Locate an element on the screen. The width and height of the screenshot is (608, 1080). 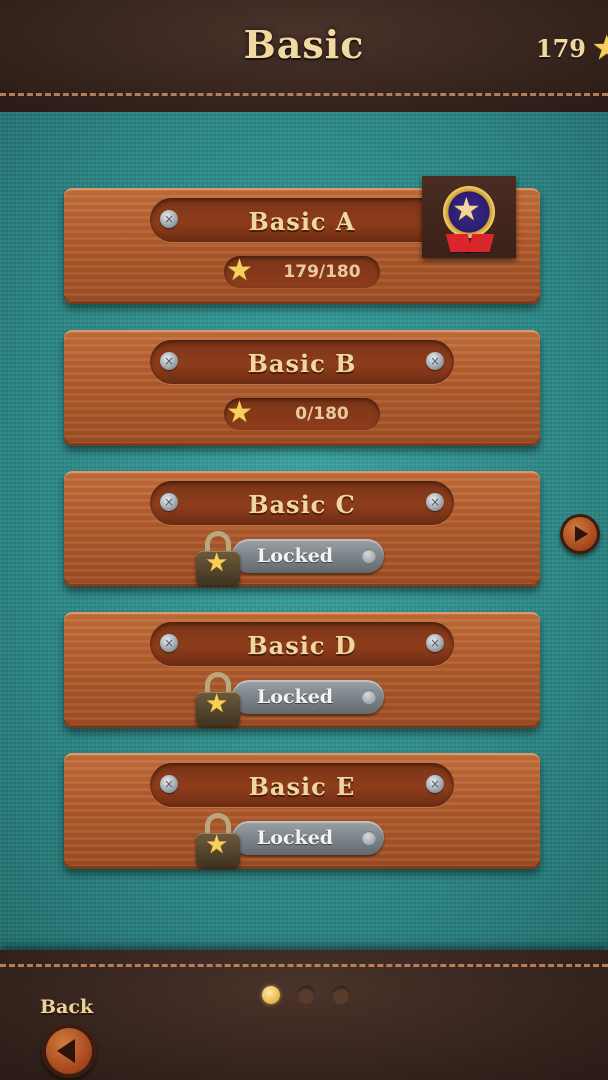
level-plank-basic-a: × Basic A ★ 179/180 ★ is located at coordinates (302, 240).